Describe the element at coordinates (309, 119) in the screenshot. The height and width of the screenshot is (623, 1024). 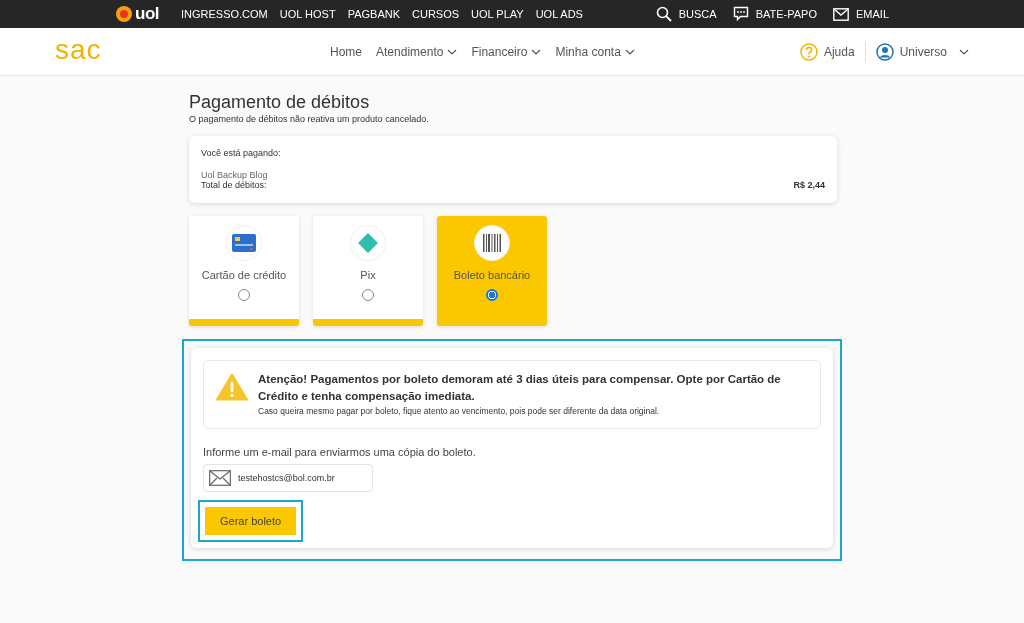
I see `page-subtitle: O pagamento de débitos não reativa um produto cancelado.` at that location.